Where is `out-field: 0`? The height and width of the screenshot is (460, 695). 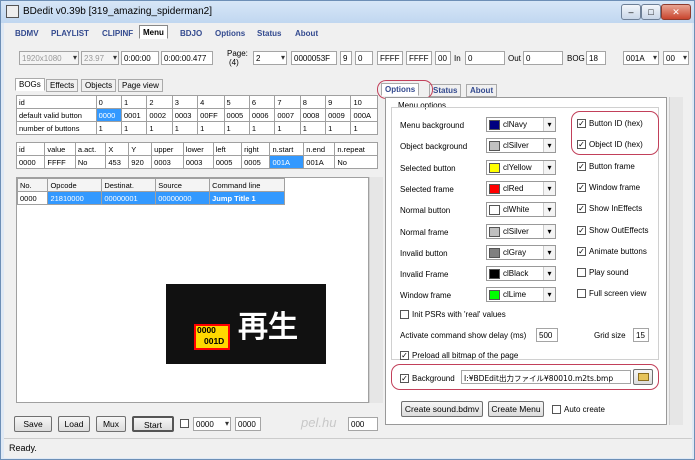 out-field: 0 is located at coordinates (543, 58).